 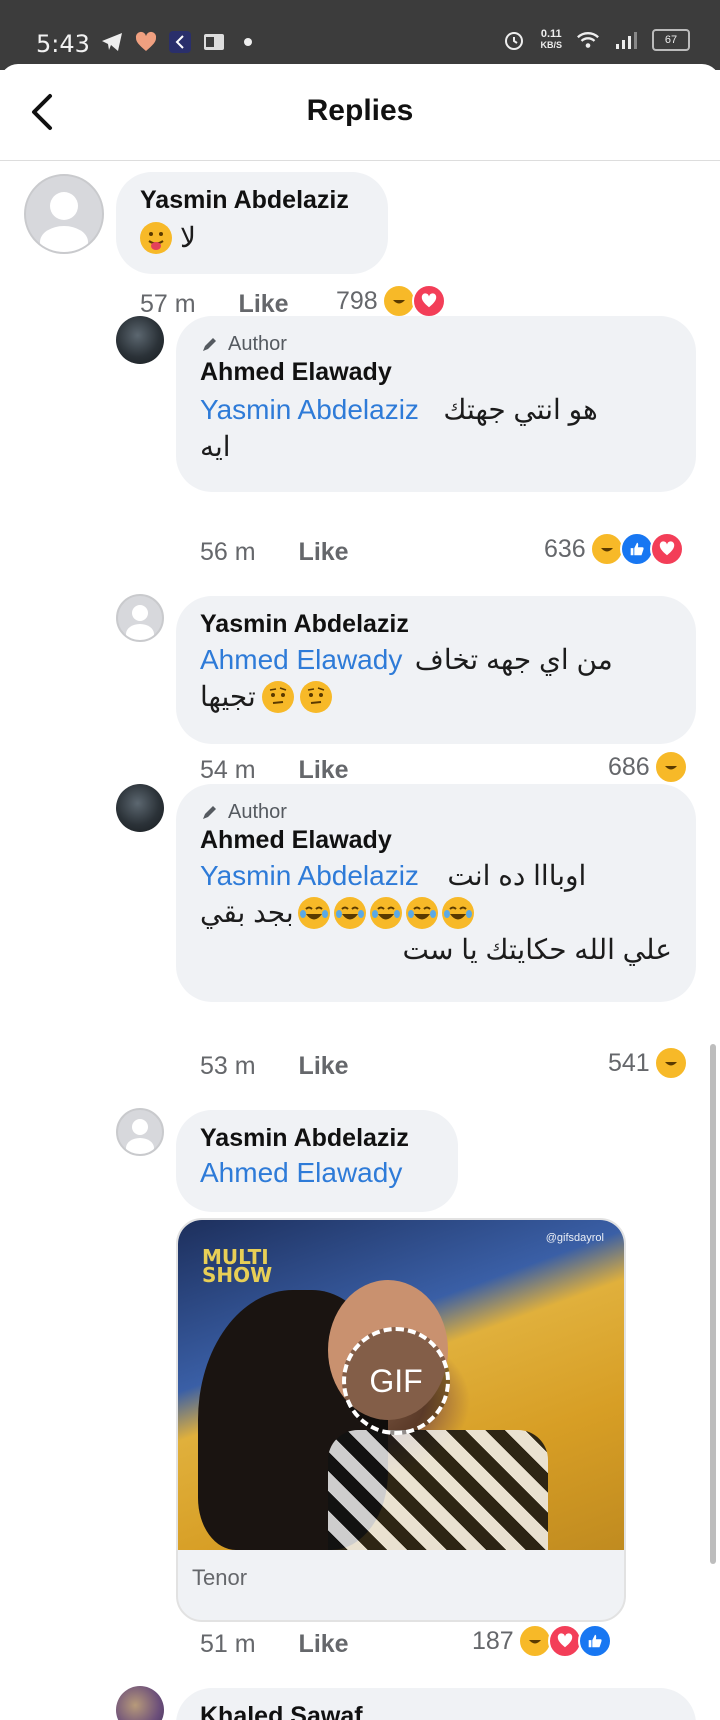 What do you see at coordinates (156, 237) in the screenshot?
I see `tongue-emoji-icon` at bounding box center [156, 237].